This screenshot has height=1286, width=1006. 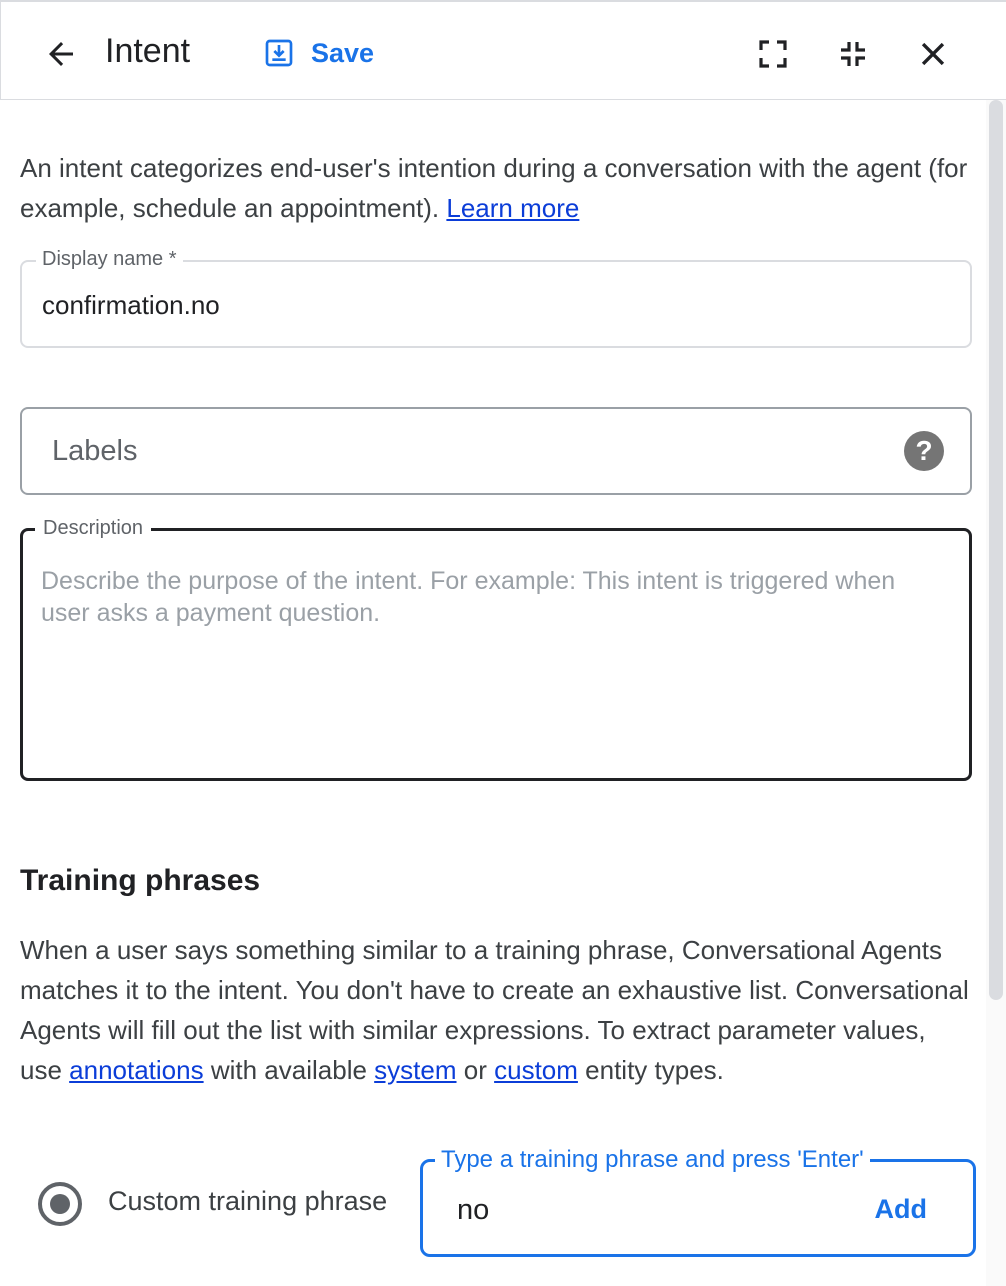 I want to click on annotations-link: annotations, so click(x=136, y=1070).